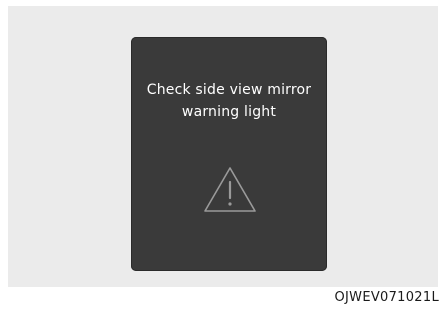 The image size is (444, 309). Describe the element at coordinates (229, 101) in the screenshot. I see `warning-message: Check side view mirror warning light` at that location.